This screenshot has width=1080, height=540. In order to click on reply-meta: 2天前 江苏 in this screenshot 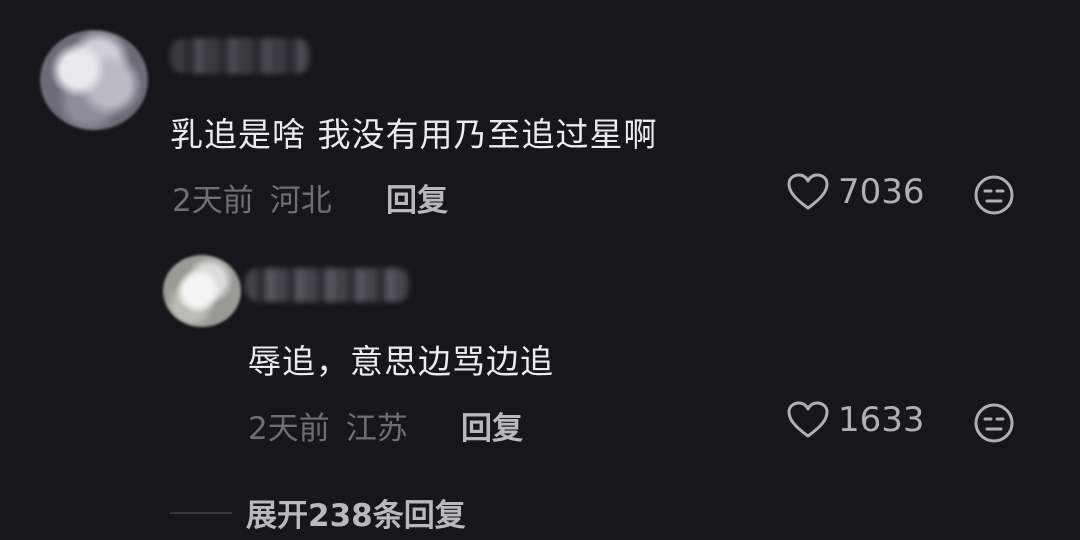, I will do `click(328, 425)`.